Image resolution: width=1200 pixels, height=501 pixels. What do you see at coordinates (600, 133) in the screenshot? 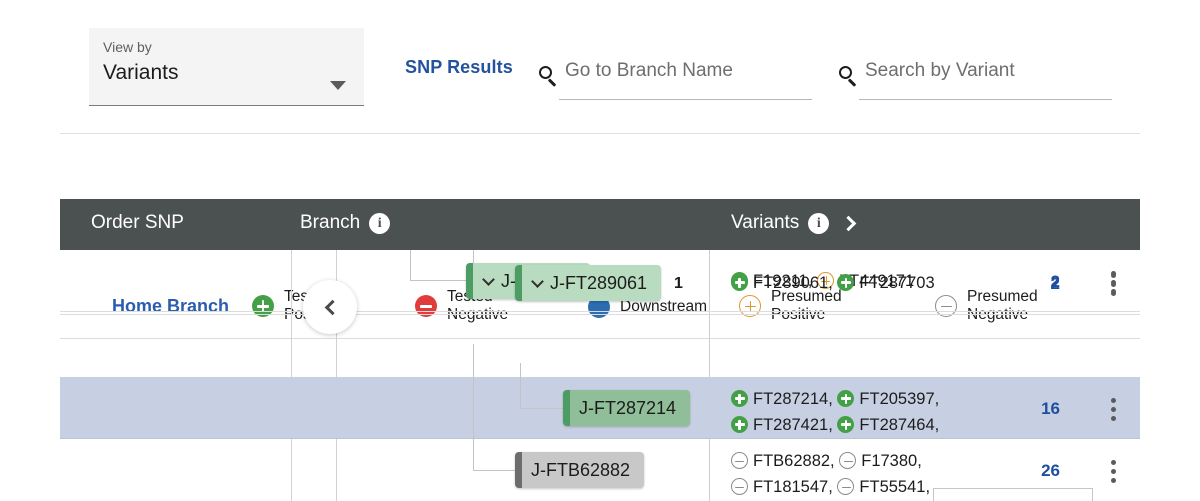
I see `toolbar-divider` at bounding box center [600, 133].